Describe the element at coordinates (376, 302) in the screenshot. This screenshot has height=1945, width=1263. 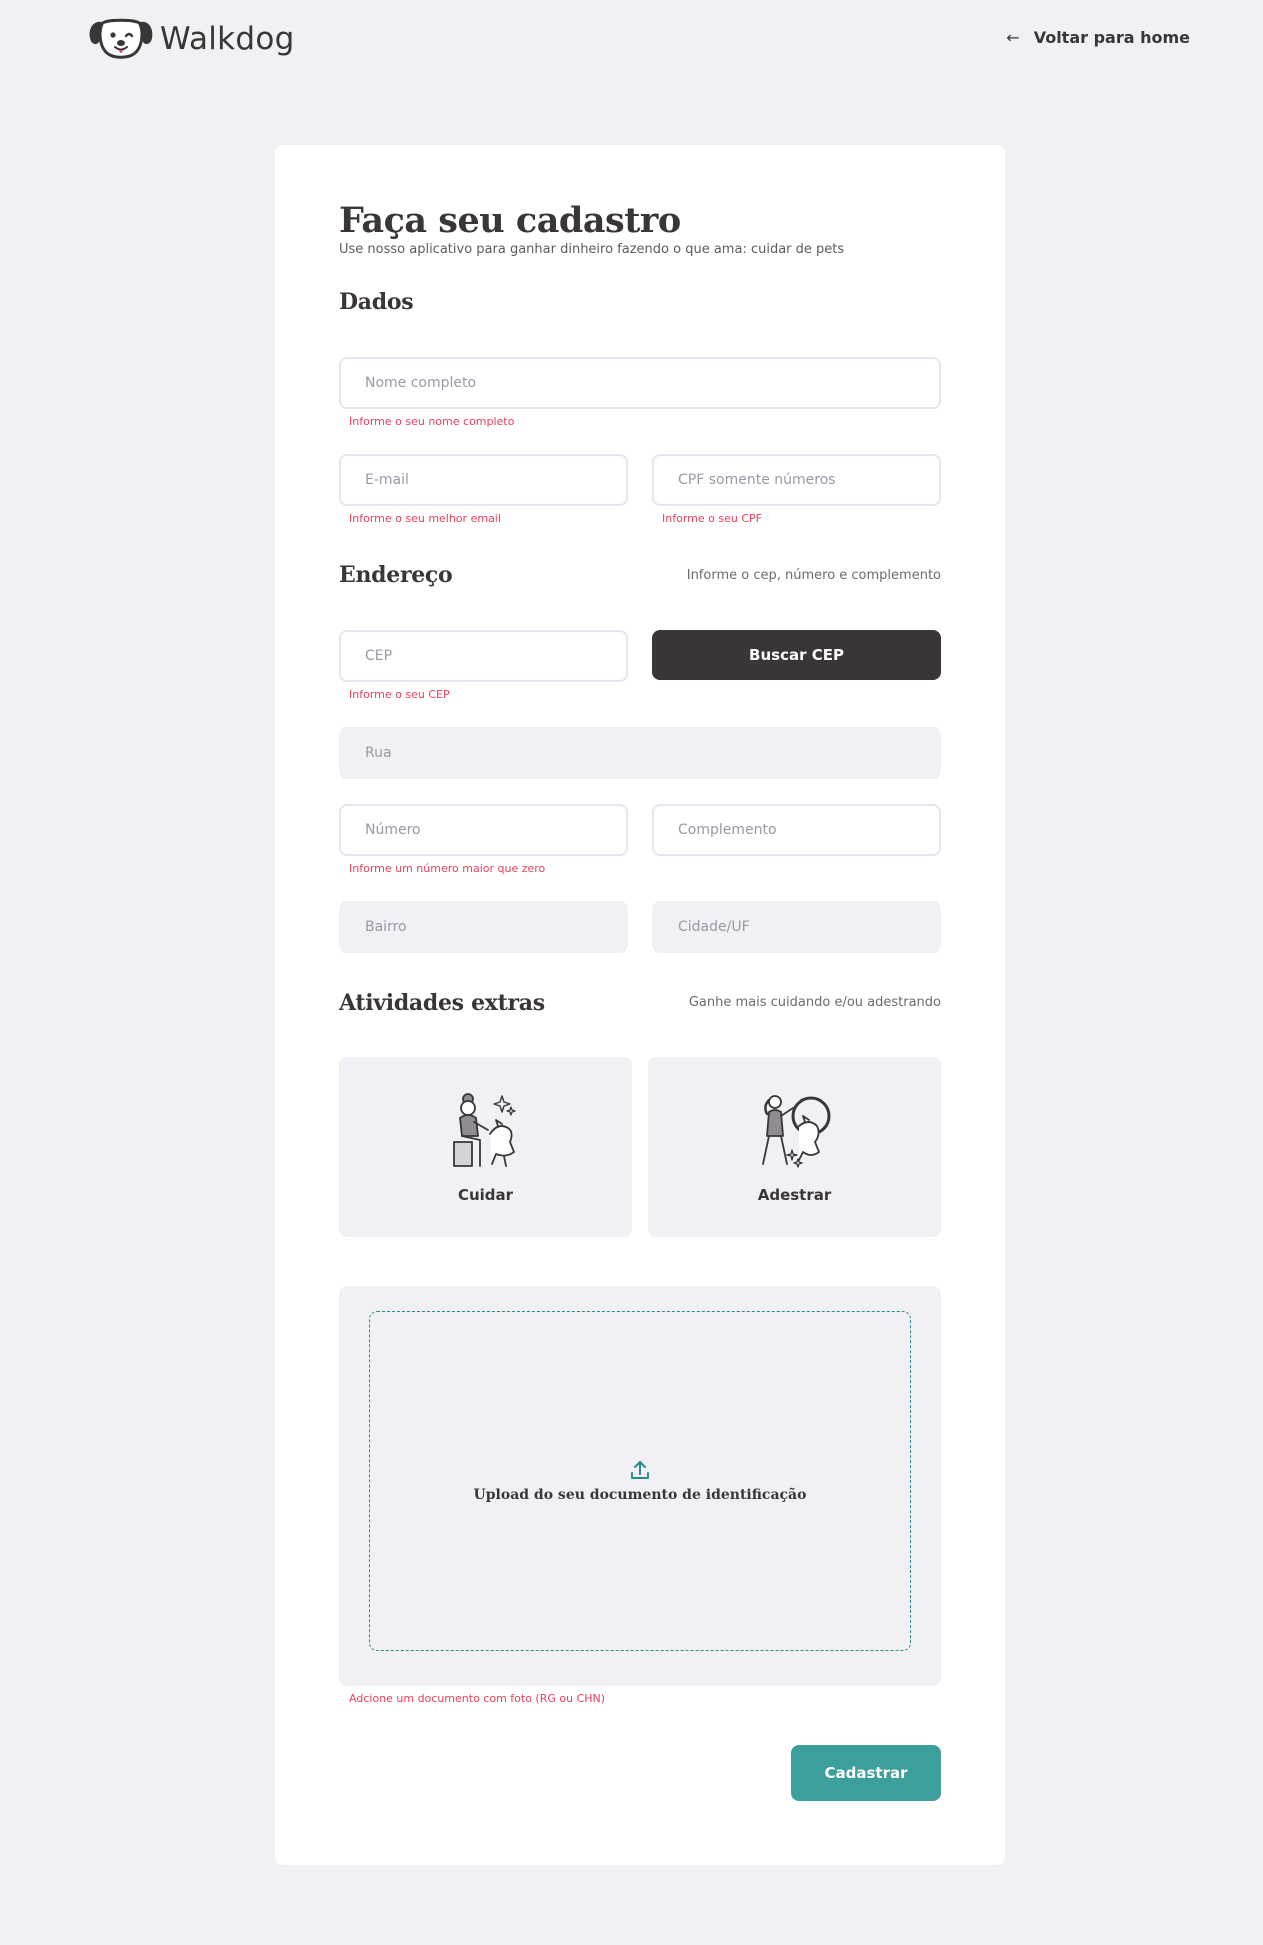
I see `section-title-dados: Dados` at that location.